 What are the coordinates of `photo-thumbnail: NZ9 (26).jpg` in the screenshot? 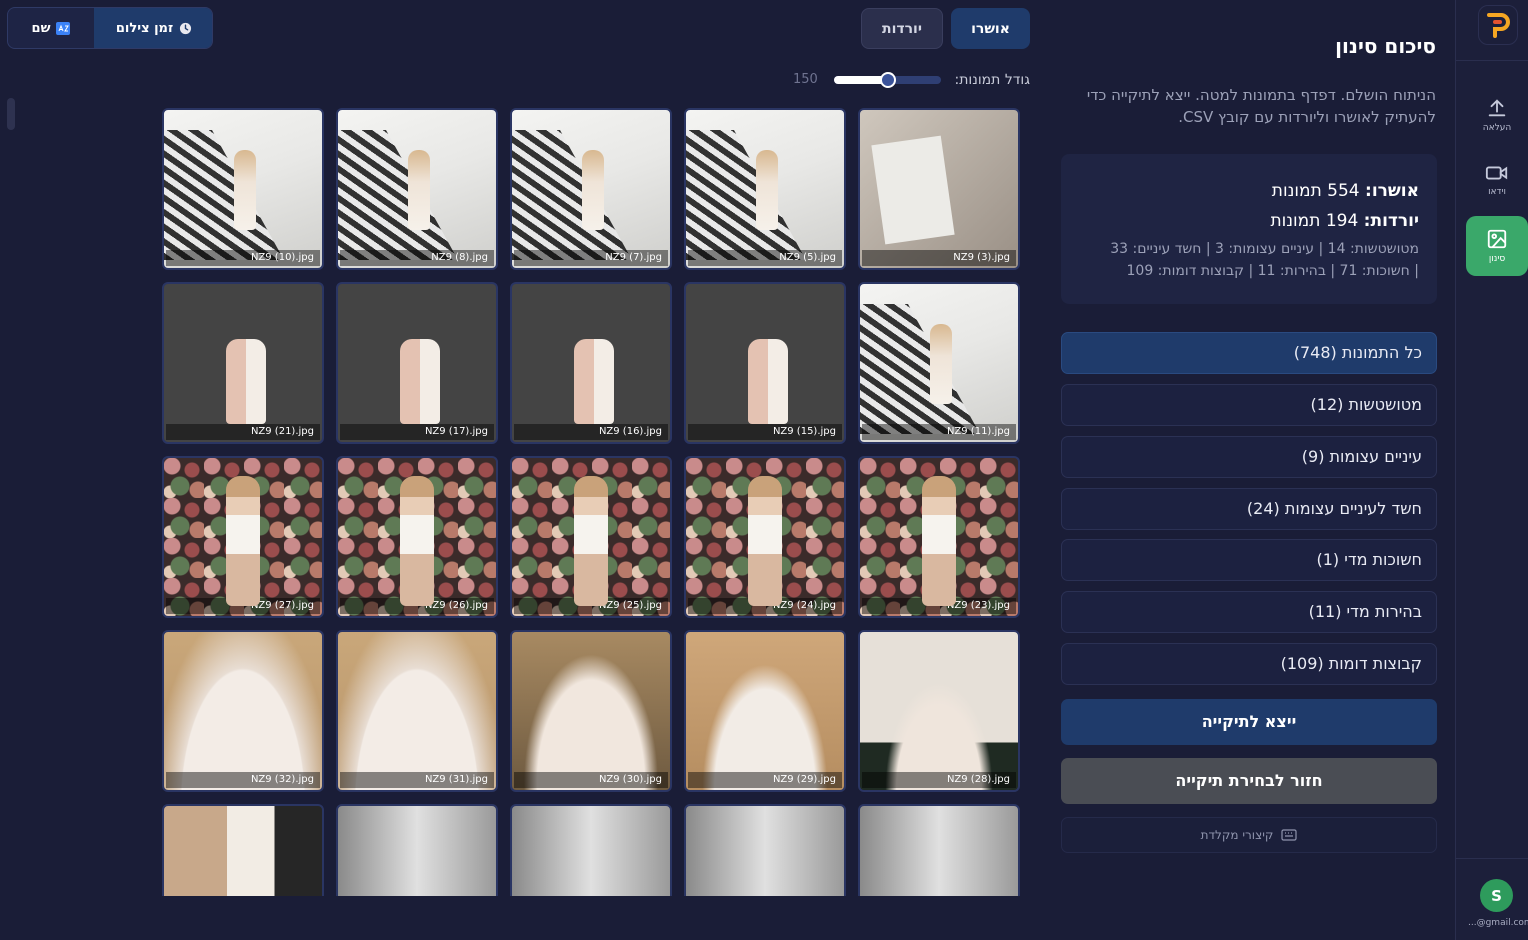 It's located at (417, 537).